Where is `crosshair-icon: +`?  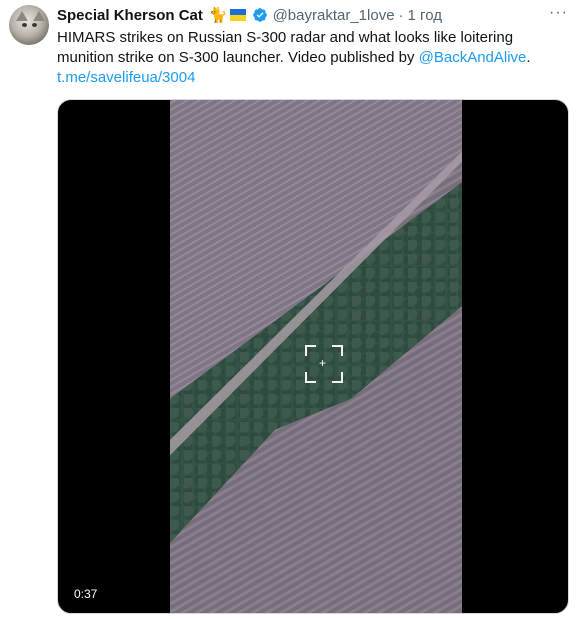
crosshair-icon: + is located at coordinates (323, 363).